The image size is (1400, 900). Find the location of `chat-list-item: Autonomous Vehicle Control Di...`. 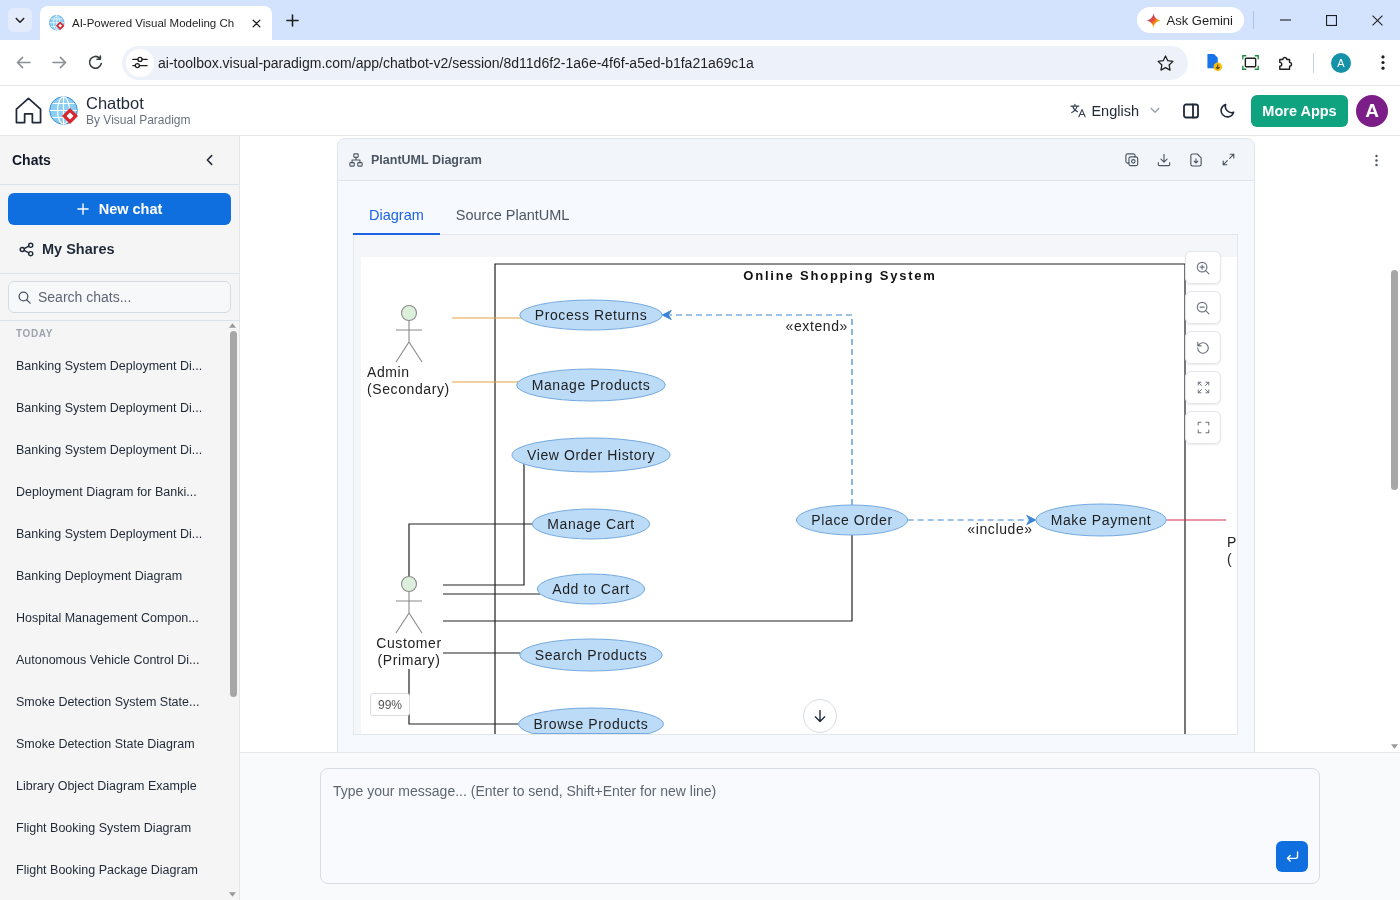

chat-list-item: Autonomous Vehicle Control Di... is located at coordinates (112, 660).